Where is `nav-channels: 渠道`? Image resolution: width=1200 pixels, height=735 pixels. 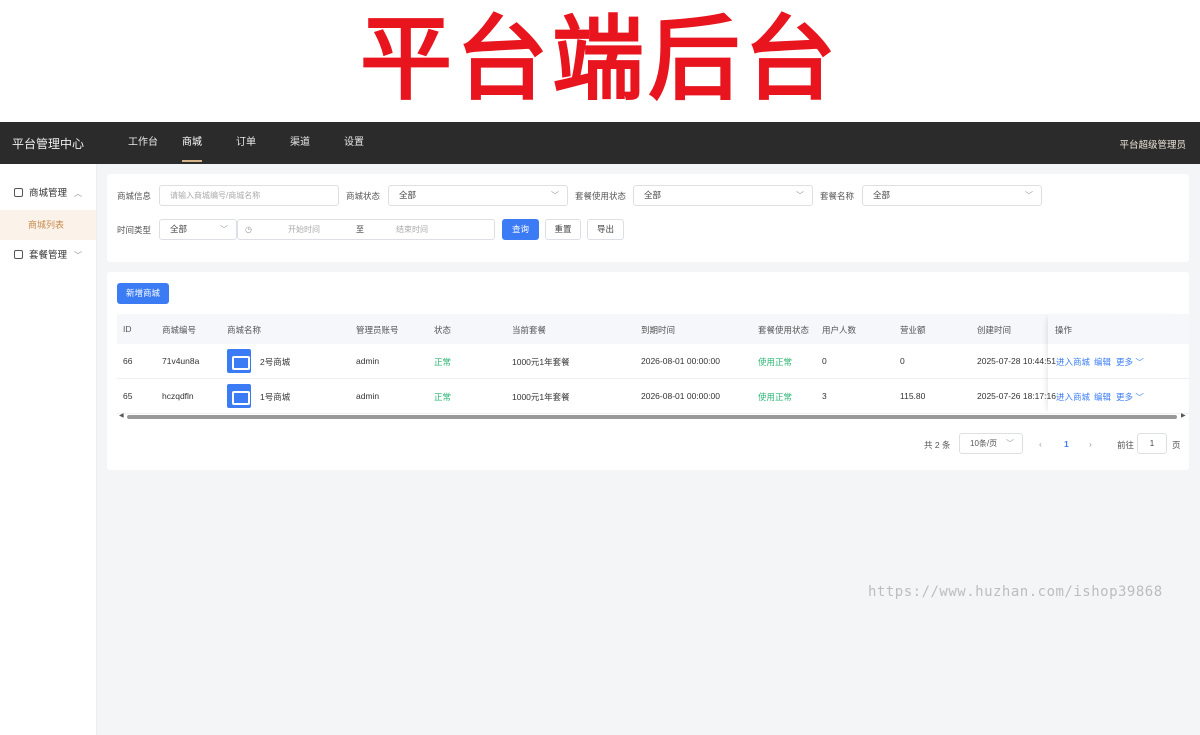
nav-channels: 渠道 is located at coordinates (317, 143).